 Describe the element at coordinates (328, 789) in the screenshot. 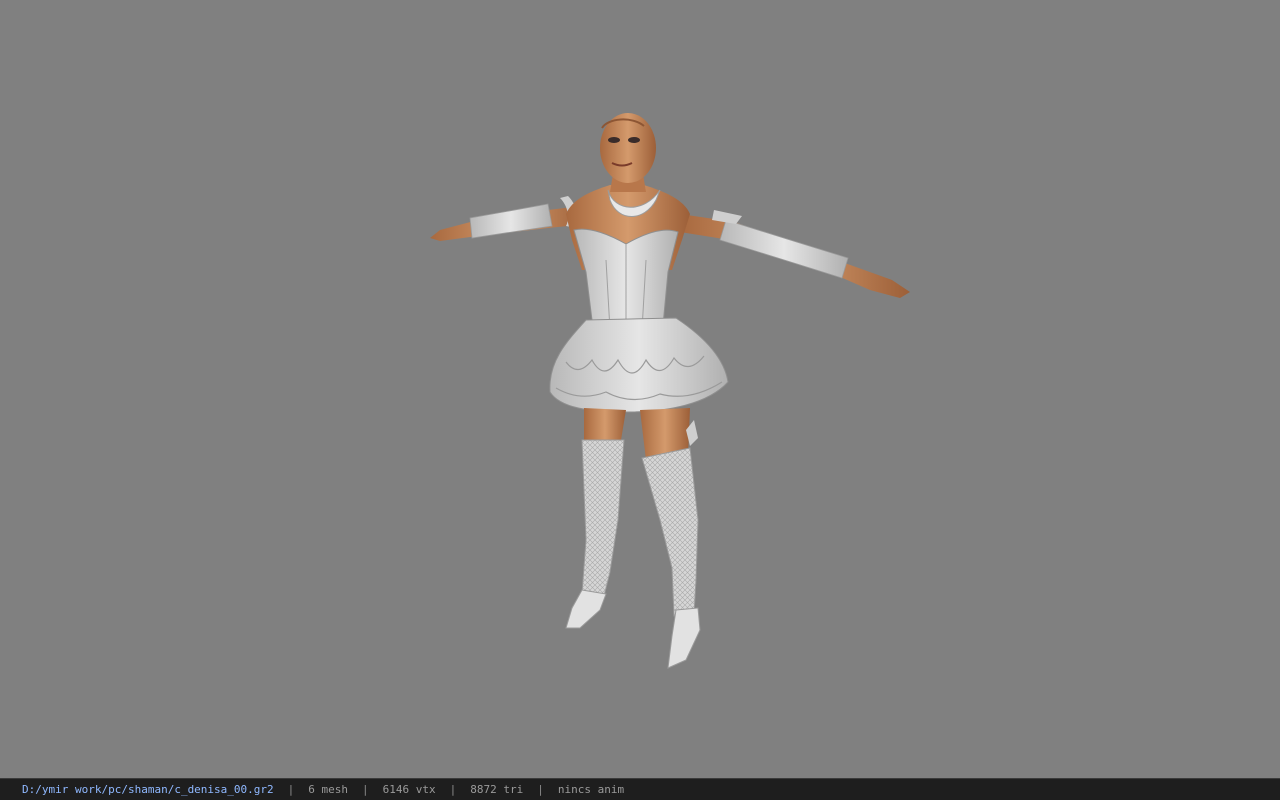

I see `mesh-count: 6 mesh` at that location.